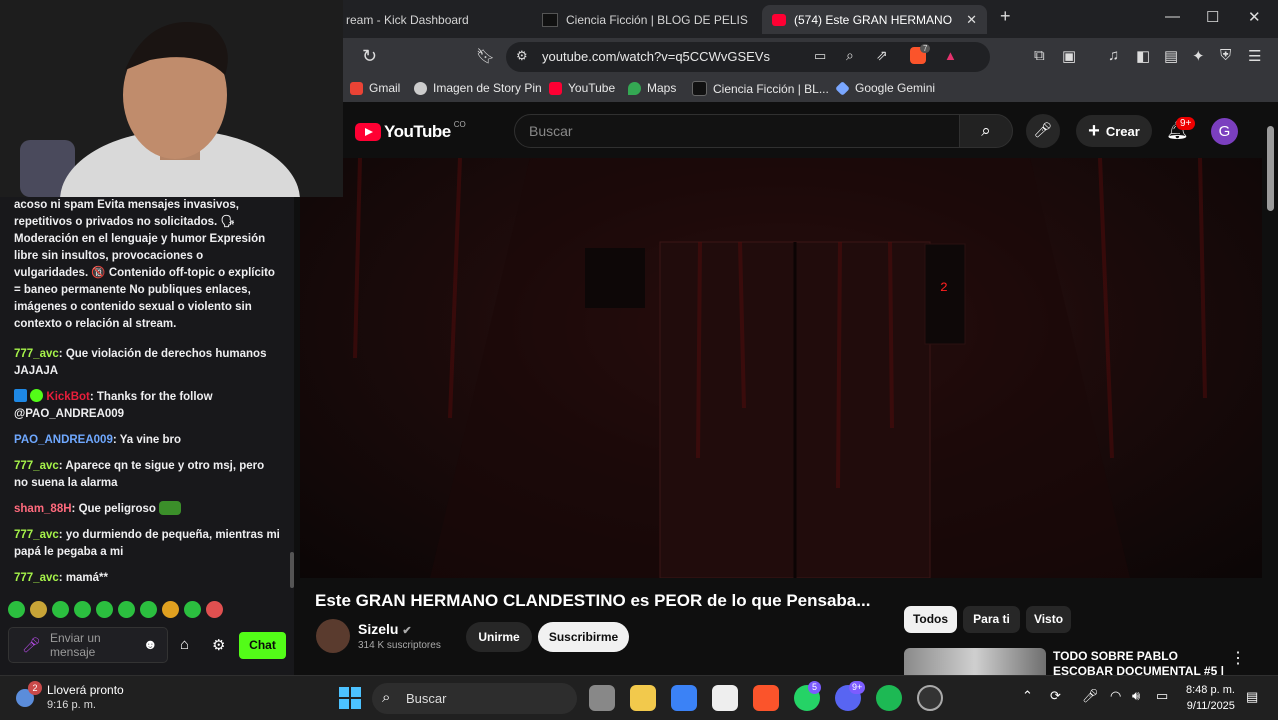 This screenshot has height=720, width=1278. I want to click on bookmark-icon: 🔖︎, so click(485, 56).